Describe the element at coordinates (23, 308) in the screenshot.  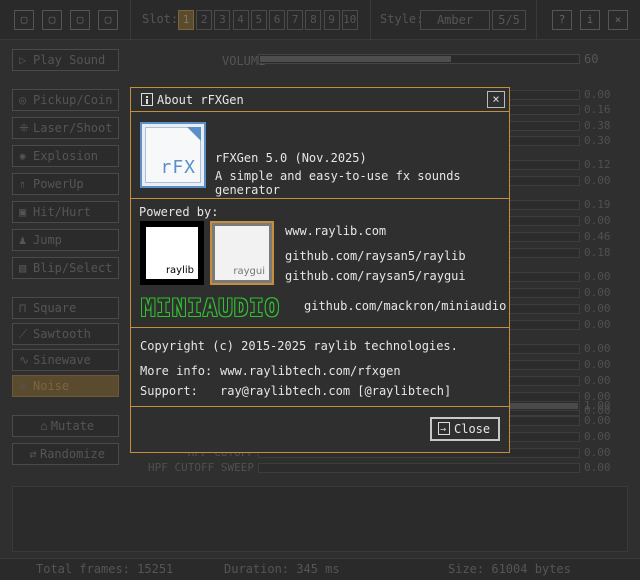
I see `wave-icon: ⊓` at that location.